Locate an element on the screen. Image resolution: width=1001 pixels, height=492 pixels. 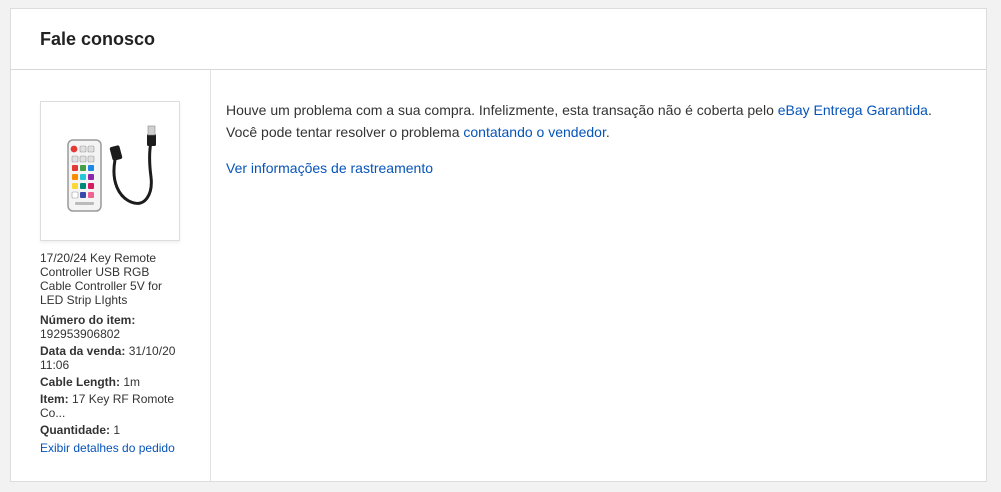
detail-label: Cable Length: is located at coordinates (80, 382).